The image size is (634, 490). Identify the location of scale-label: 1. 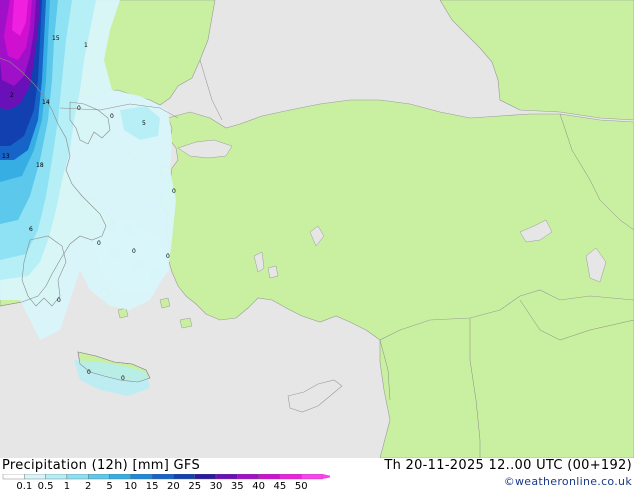
(67, 485).